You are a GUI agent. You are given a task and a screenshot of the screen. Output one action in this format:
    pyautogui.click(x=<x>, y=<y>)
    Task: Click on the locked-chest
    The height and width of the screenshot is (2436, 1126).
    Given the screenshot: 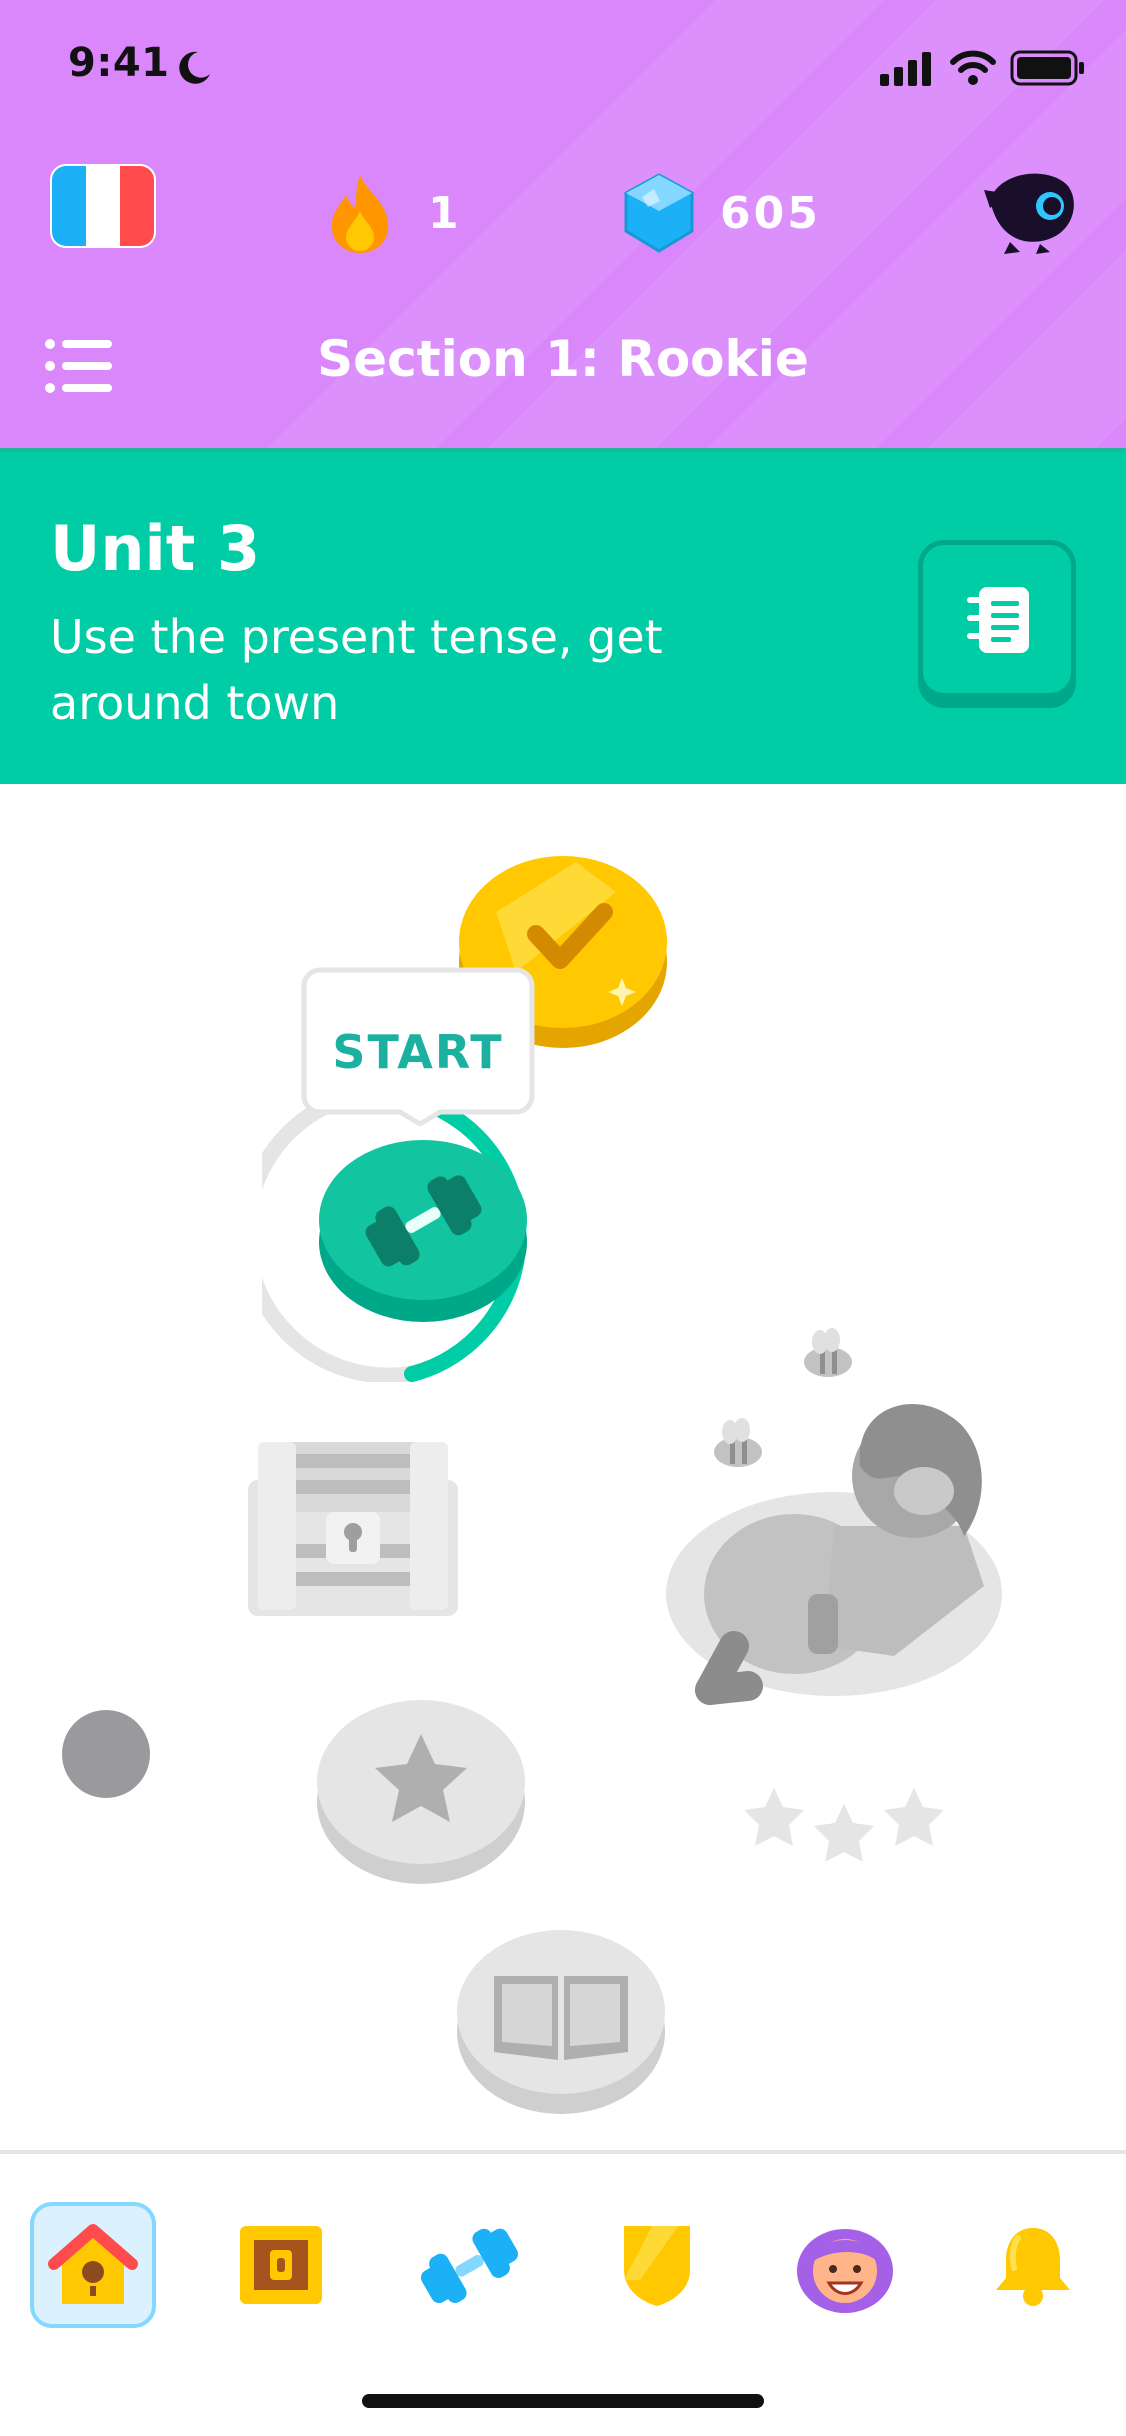 What is the action you would take?
    pyautogui.click(x=353, y=1530)
    